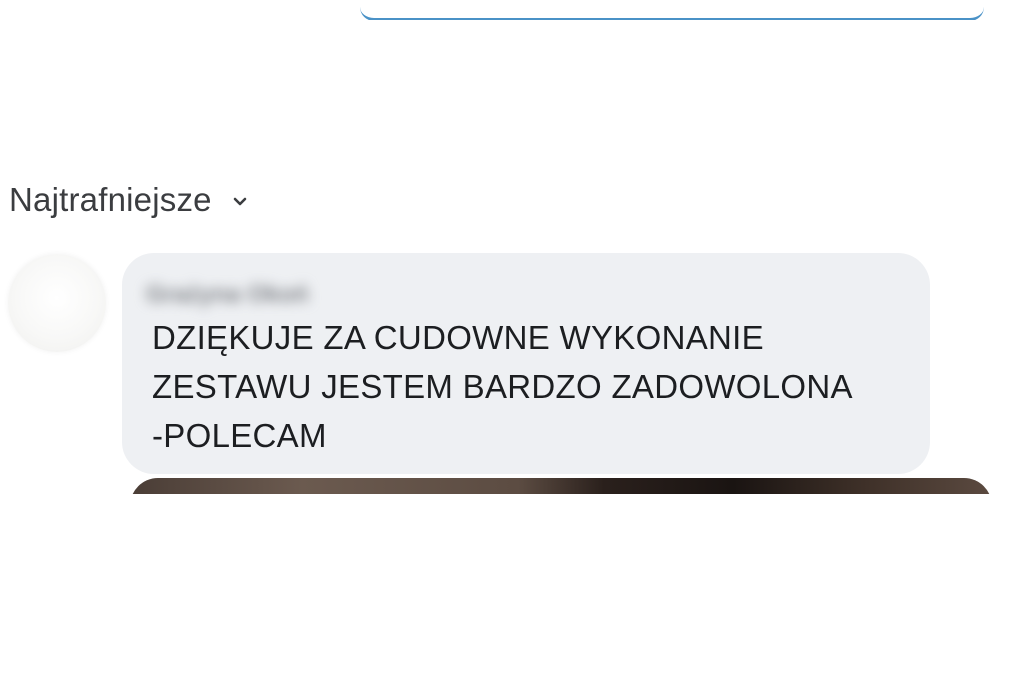 Image resolution: width=1010 pixels, height=674 pixels. I want to click on top-bar-edge, so click(672, 10).